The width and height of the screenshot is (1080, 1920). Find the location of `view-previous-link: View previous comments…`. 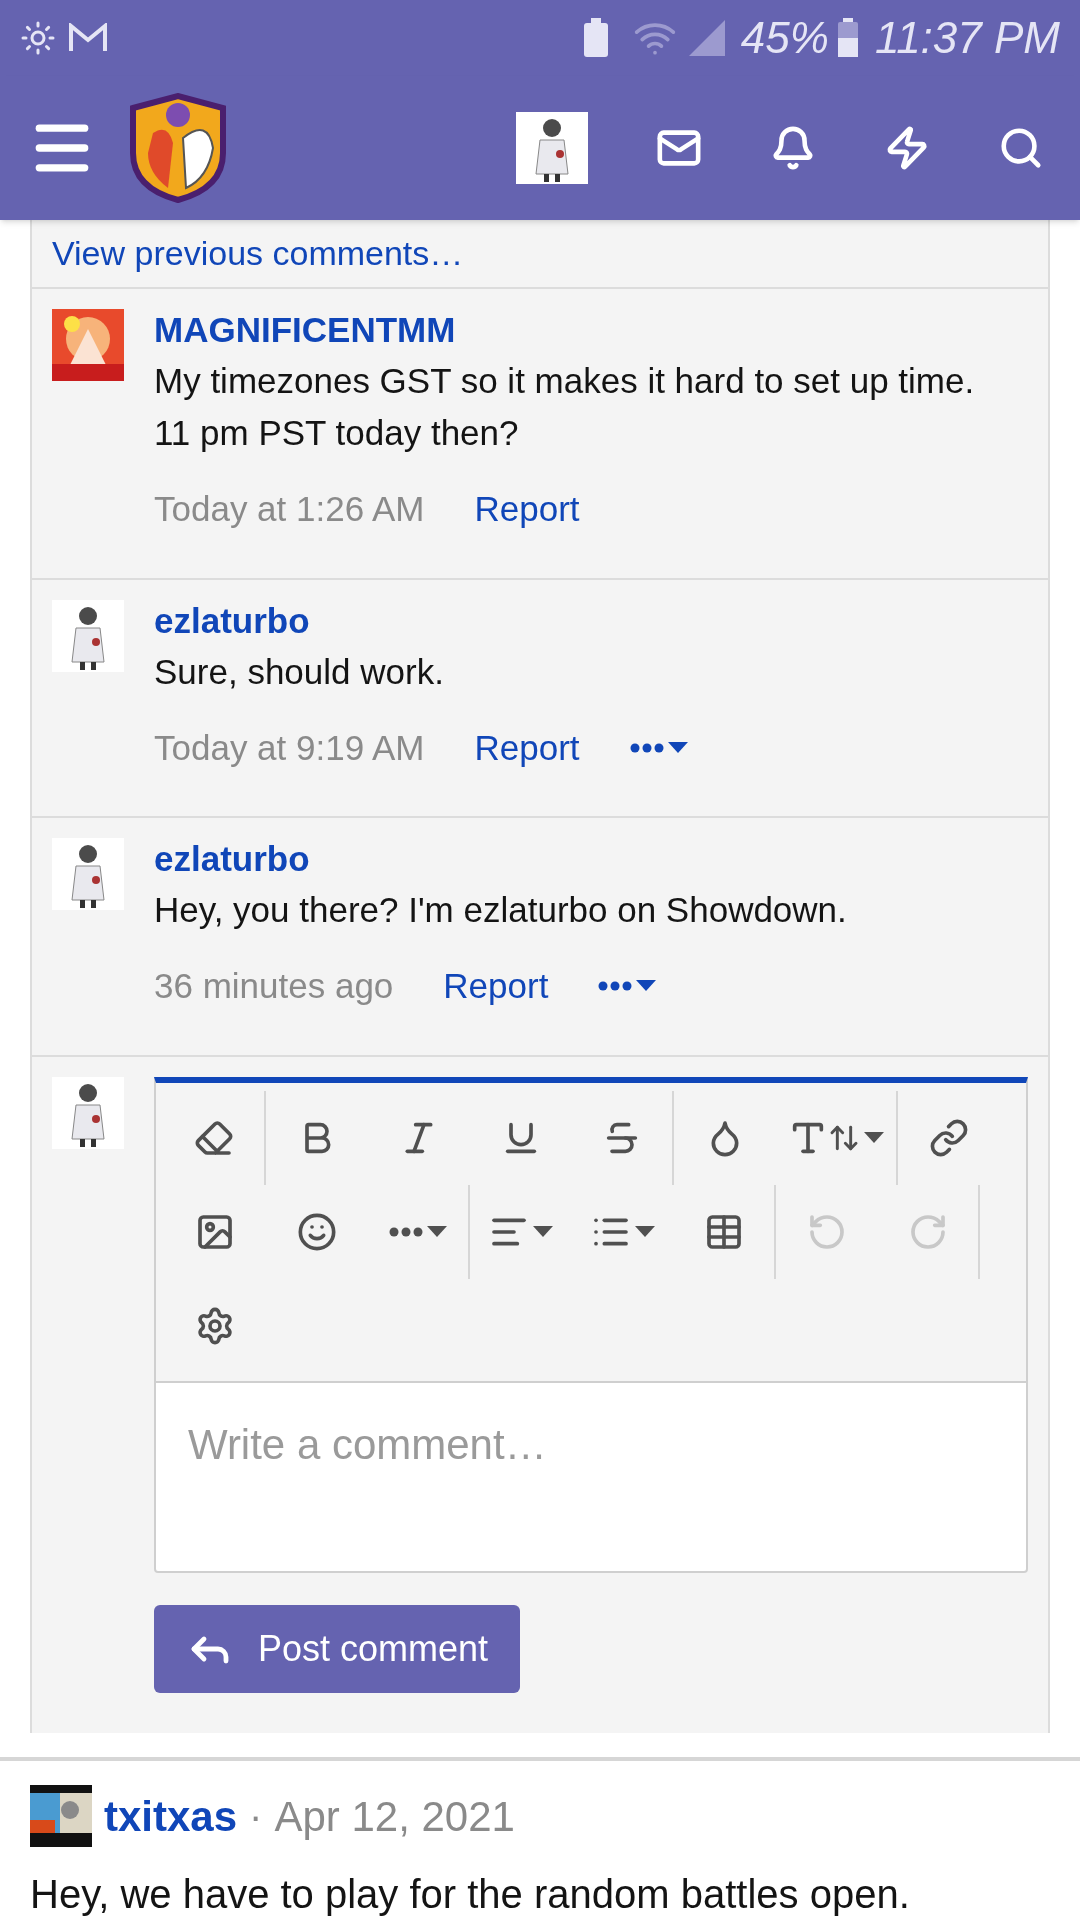

view-previous-link: View previous comments… is located at coordinates (540, 254).